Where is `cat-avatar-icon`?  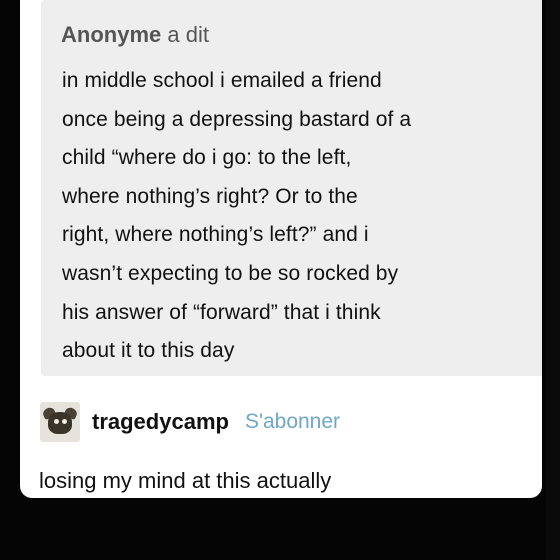
cat-avatar-icon is located at coordinates (60, 422).